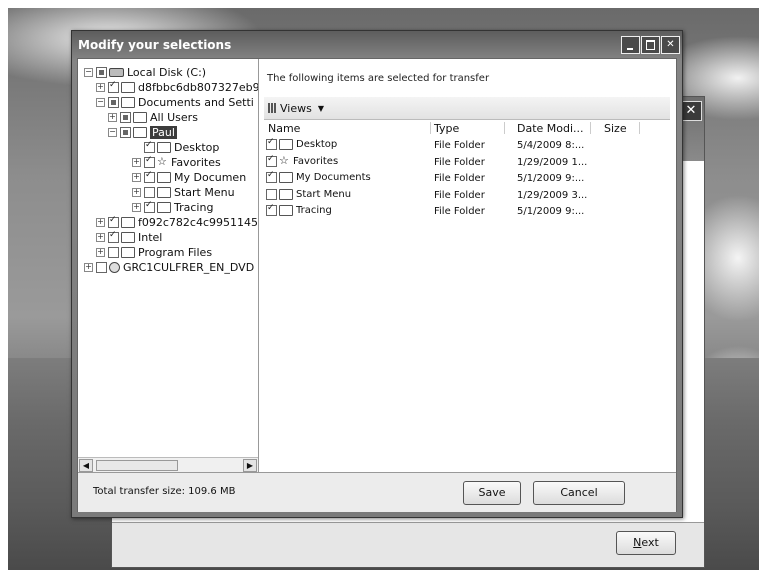 This screenshot has width=767, height=578. Describe the element at coordinates (210, 177) in the screenshot. I see `tree-item-label: My Documen` at that location.